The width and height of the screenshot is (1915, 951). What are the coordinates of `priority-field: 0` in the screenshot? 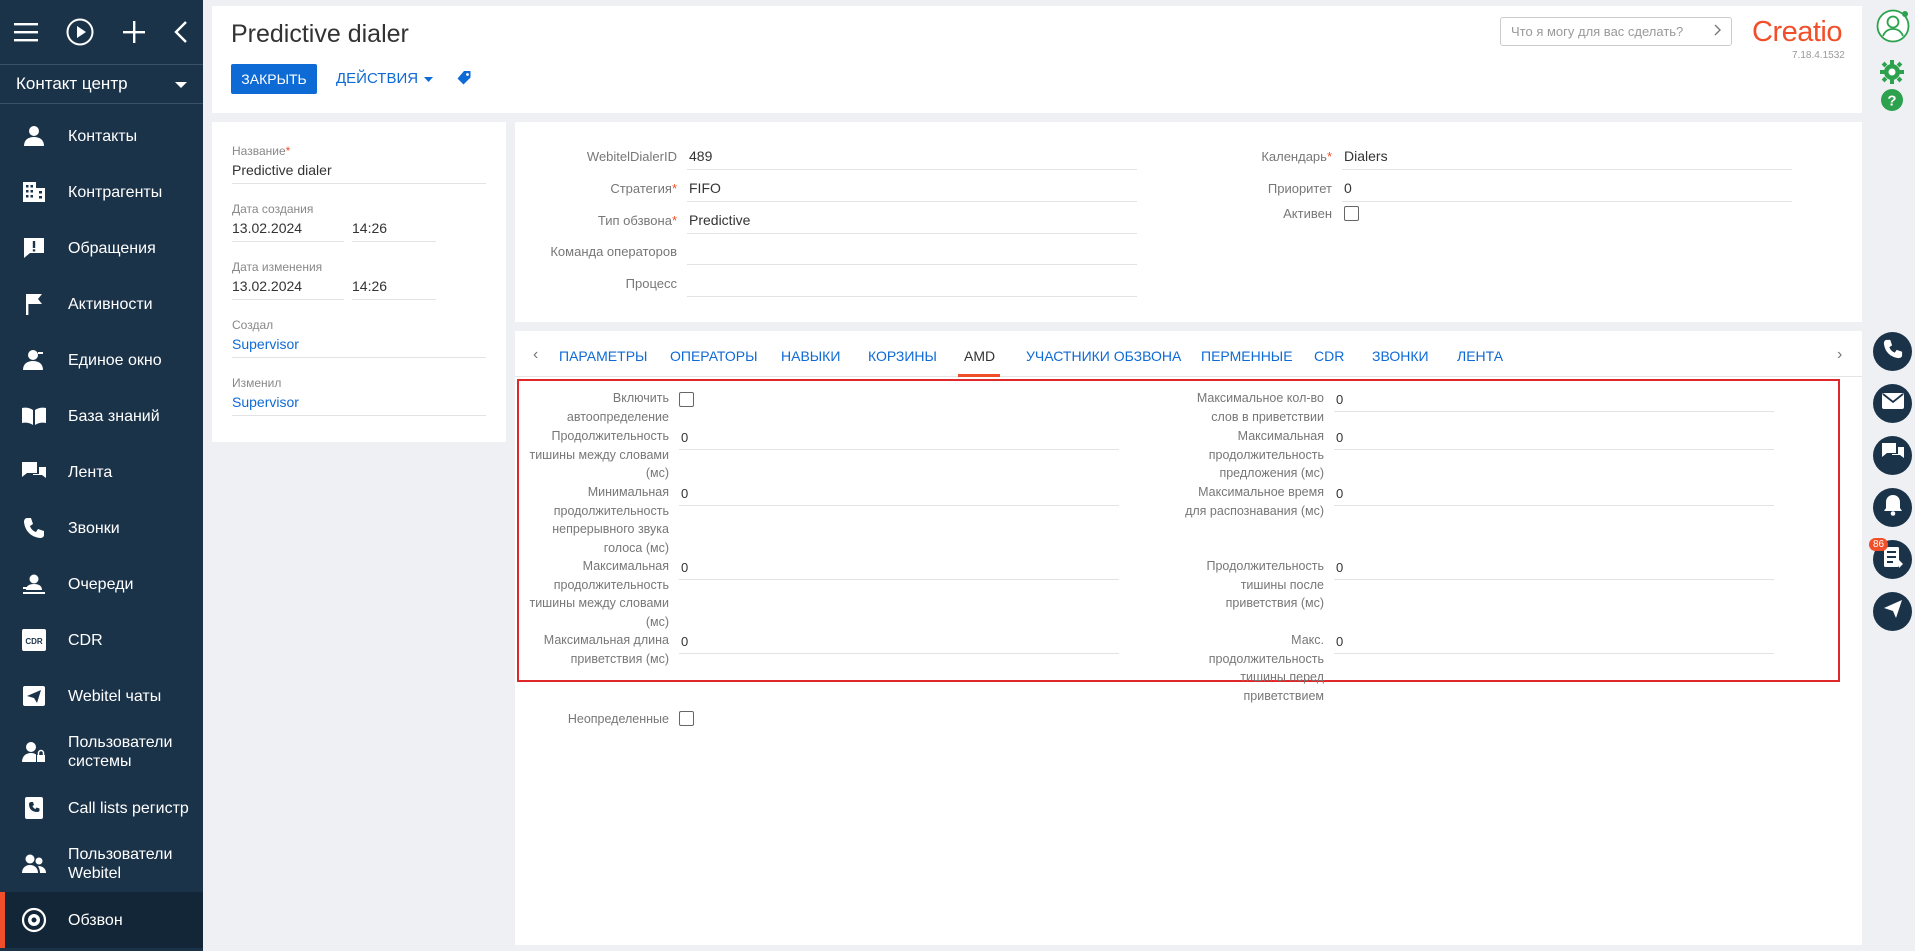 It's located at (1567, 188).